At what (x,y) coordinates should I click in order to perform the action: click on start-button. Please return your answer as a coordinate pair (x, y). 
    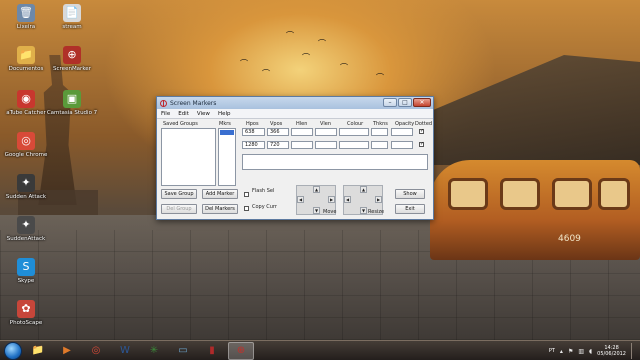
    Looking at the image, I should click on (13, 350).